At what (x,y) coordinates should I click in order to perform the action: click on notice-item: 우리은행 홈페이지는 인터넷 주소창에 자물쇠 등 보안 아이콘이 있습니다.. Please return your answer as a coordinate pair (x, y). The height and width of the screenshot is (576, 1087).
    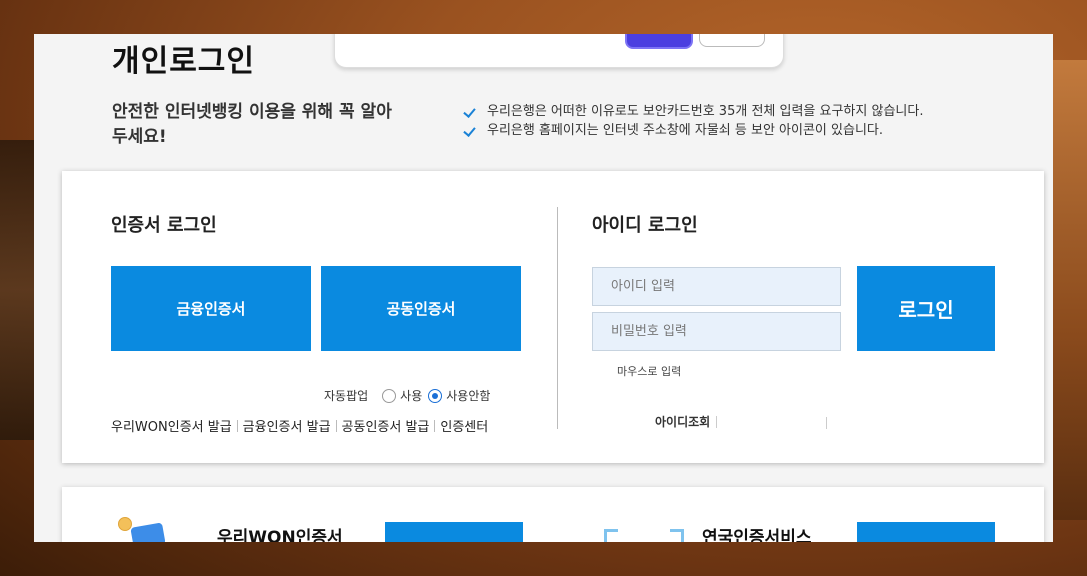
    Looking at the image, I should click on (693, 130).